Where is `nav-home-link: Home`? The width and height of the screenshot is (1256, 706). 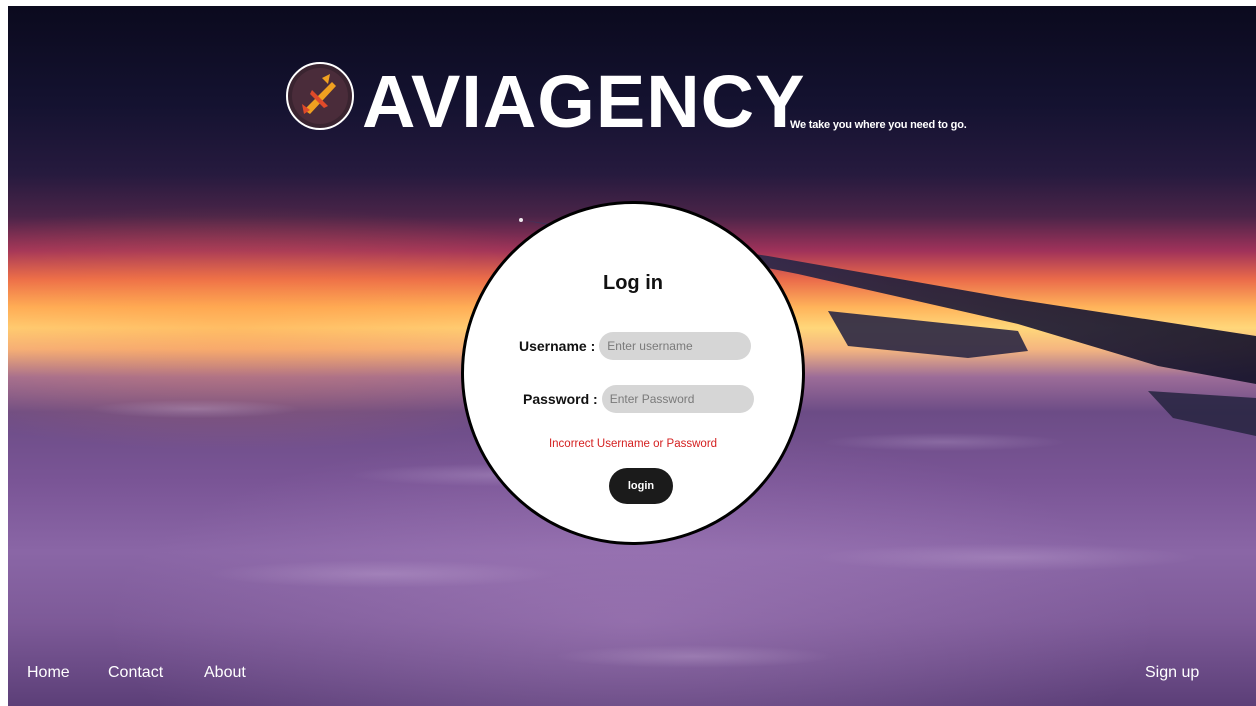
nav-home-link: Home is located at coordinates (48, 673).